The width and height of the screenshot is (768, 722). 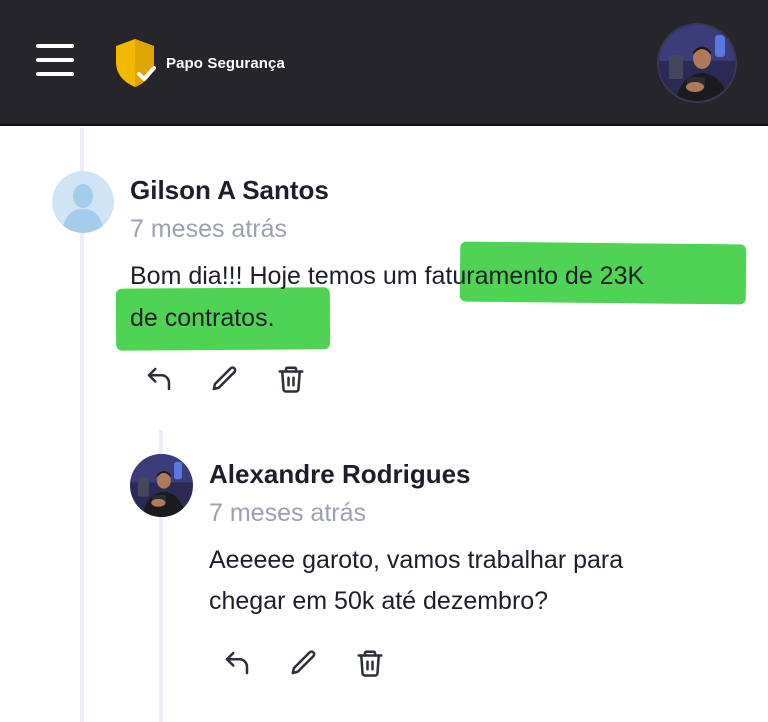 I want to click on reply-text-line: chegar em 50k até dezembro?, so click(x=379, y=601).